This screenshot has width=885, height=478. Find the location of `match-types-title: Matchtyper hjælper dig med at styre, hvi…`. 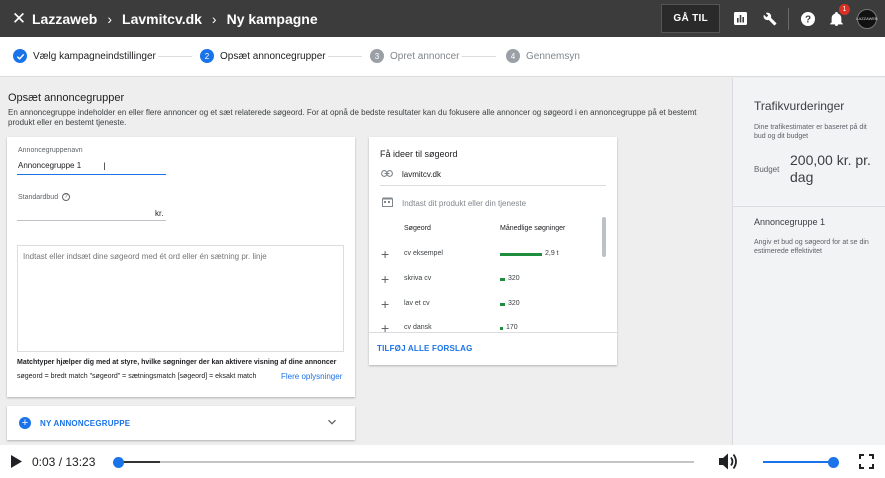

match-types-title: Matchtyper hjælper dig med at styre, hvi… is located at coordinates (177, 362).